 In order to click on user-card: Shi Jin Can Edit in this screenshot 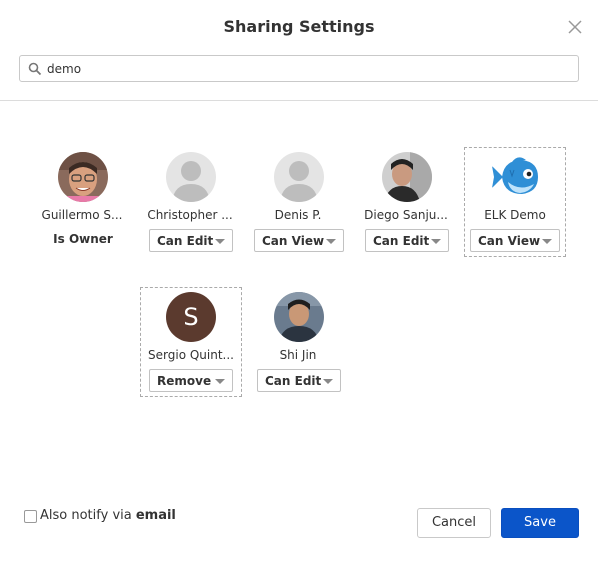, I will do `click(299, 342)`.